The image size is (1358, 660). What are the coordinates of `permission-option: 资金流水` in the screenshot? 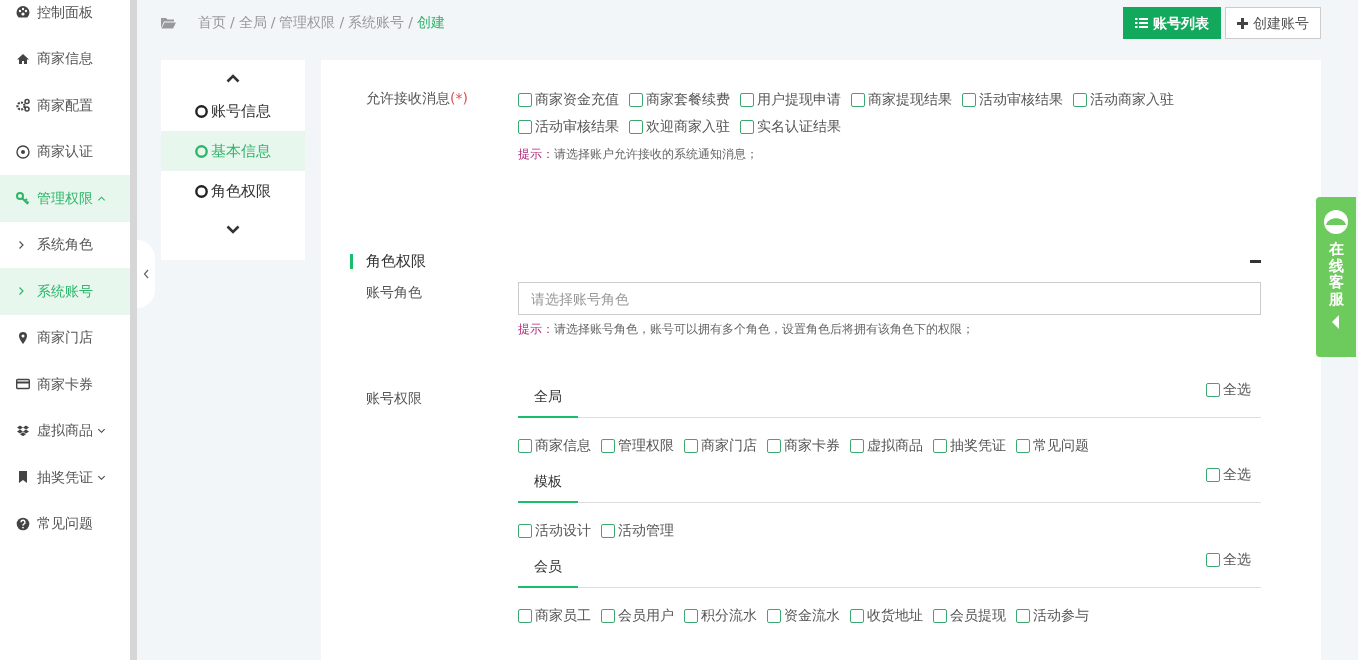 It's located at (803, 615).